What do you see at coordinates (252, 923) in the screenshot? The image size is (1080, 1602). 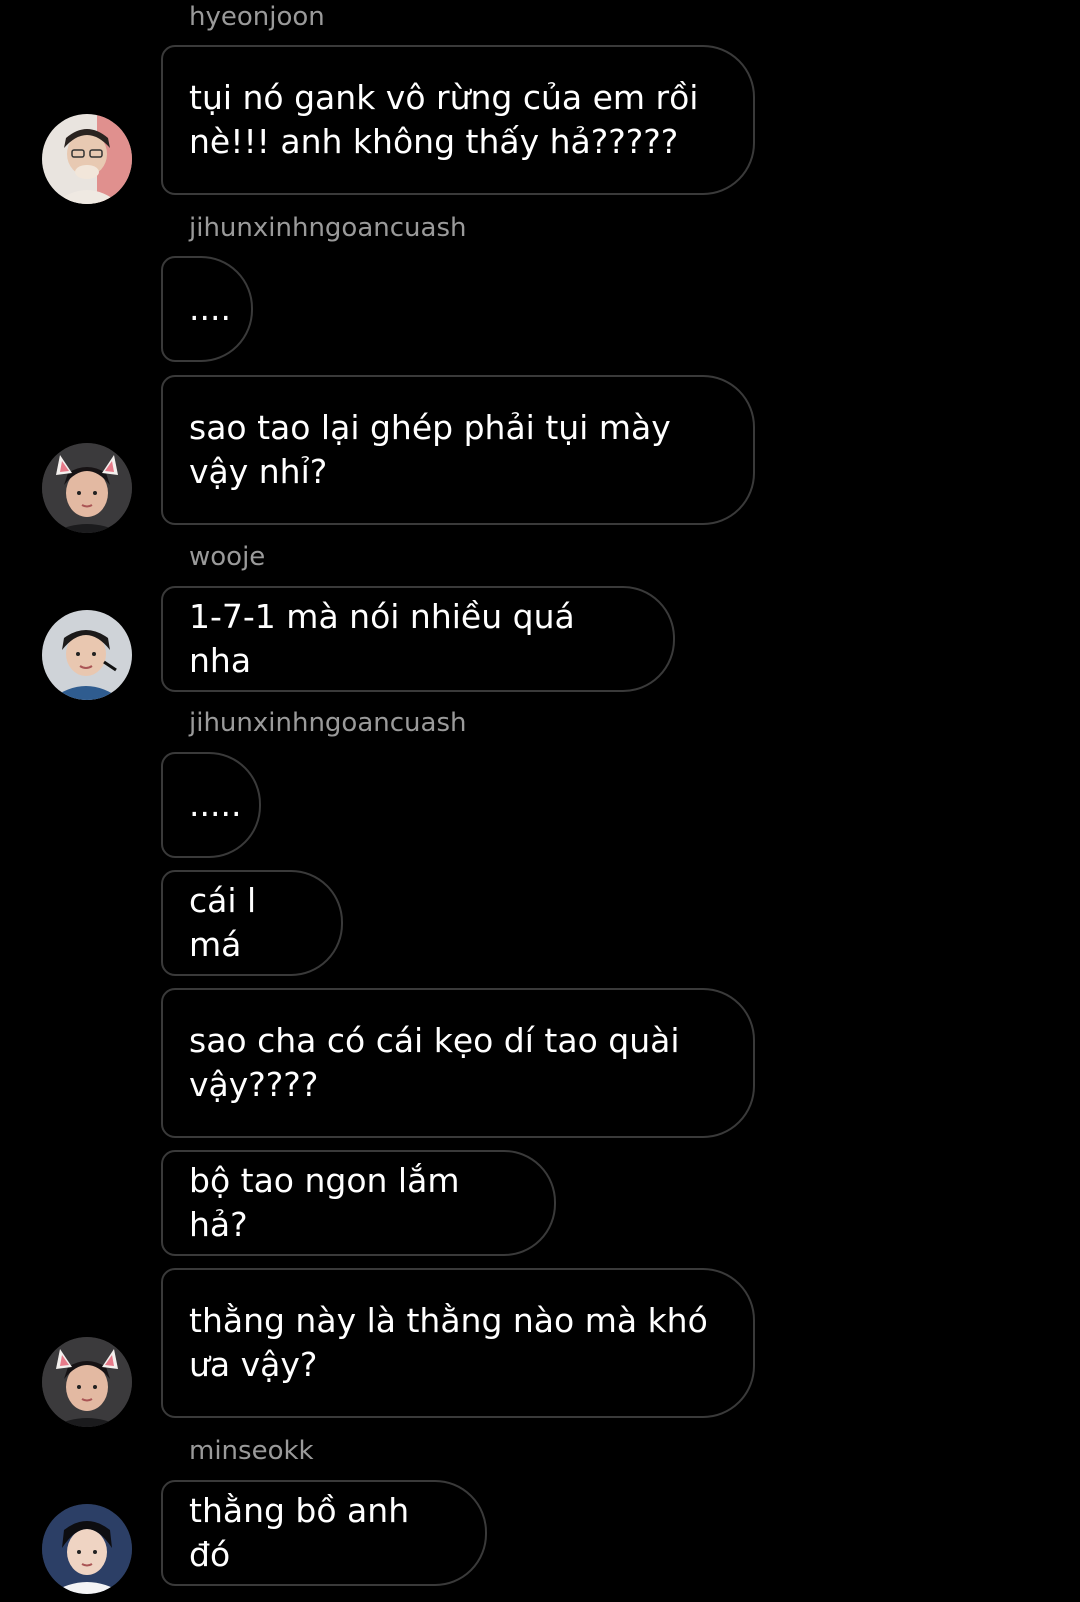 I see `message-bubble: cái l má` at bounding box center [252, 923].